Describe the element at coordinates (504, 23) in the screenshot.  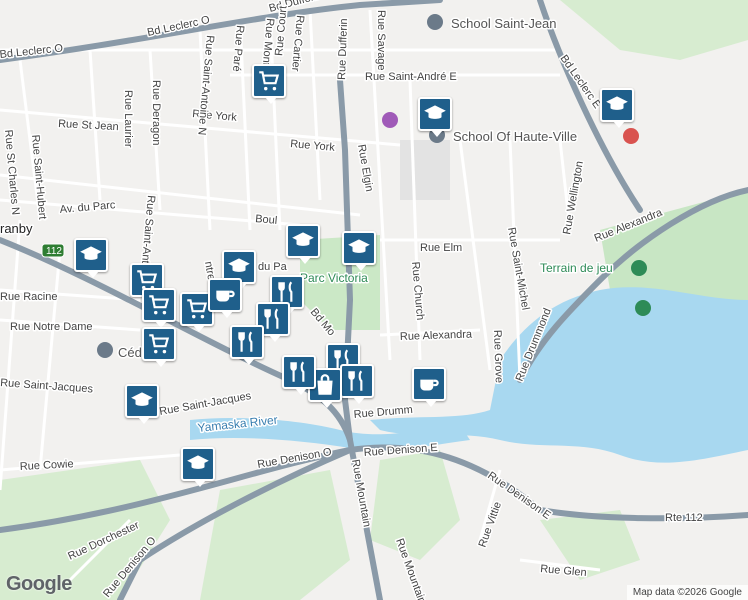
I see `poi-label: School Saint-Jean` at that location.